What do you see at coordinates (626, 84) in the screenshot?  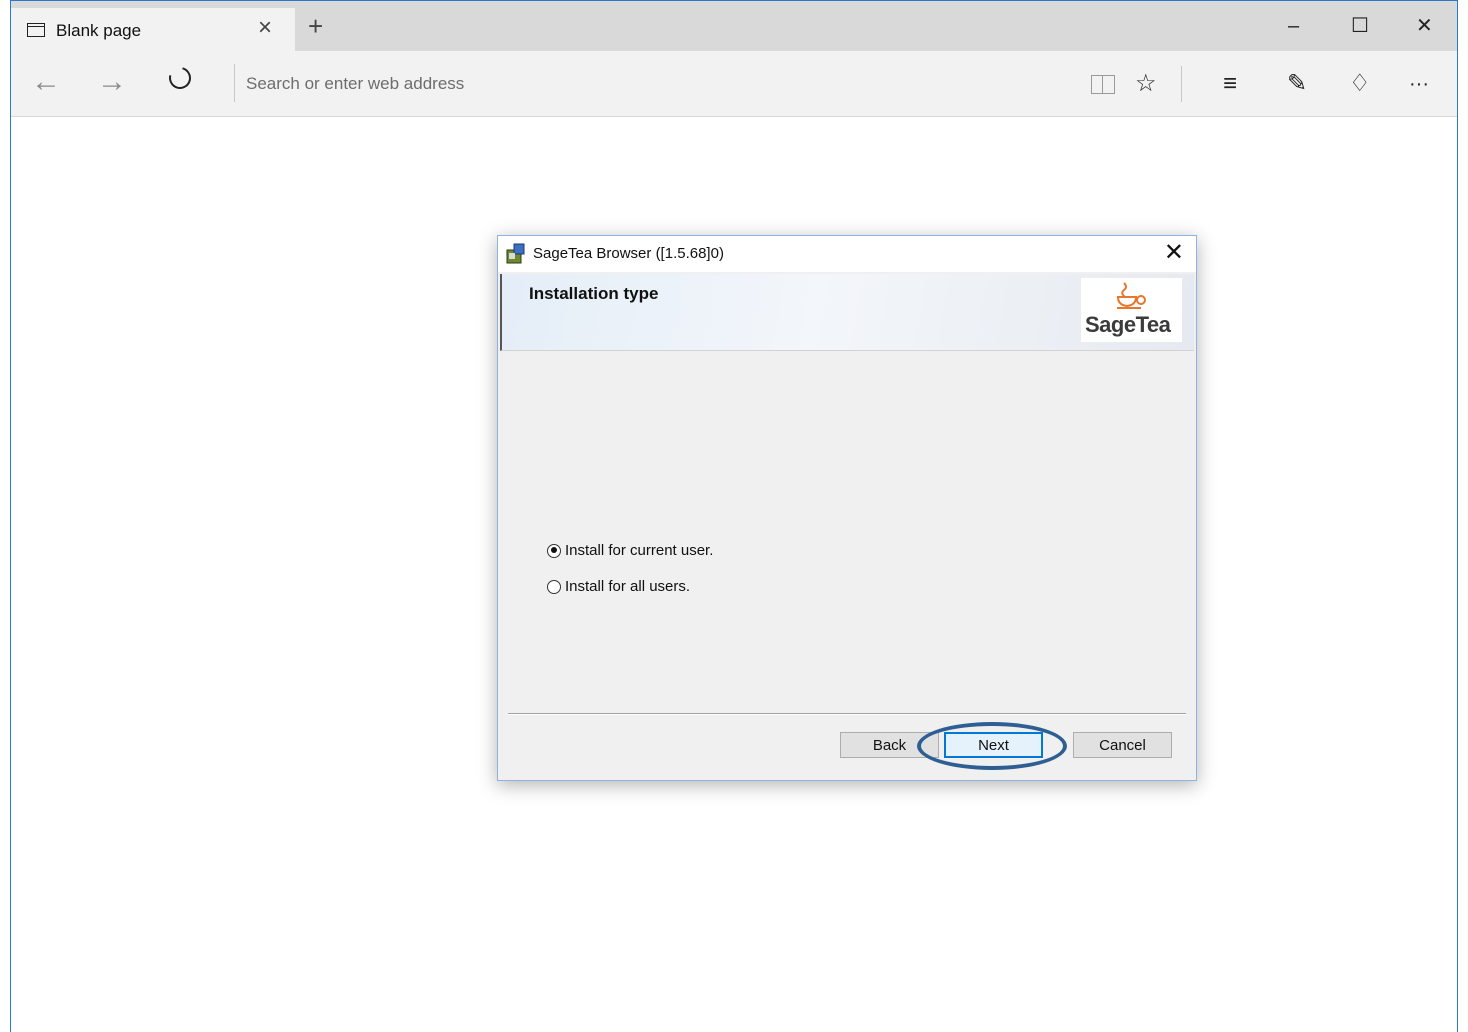 I see `address-input` at bounding box center [626, 84].